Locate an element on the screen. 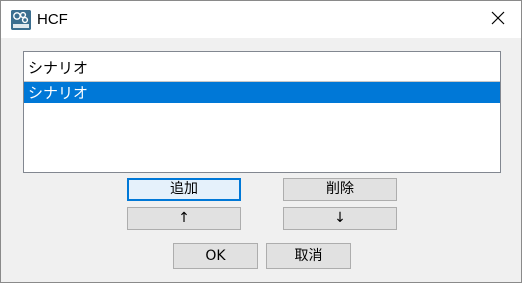 The width and height of the screenshot is (522, 283). window-title: HCF is located at coordinates (52, 19).